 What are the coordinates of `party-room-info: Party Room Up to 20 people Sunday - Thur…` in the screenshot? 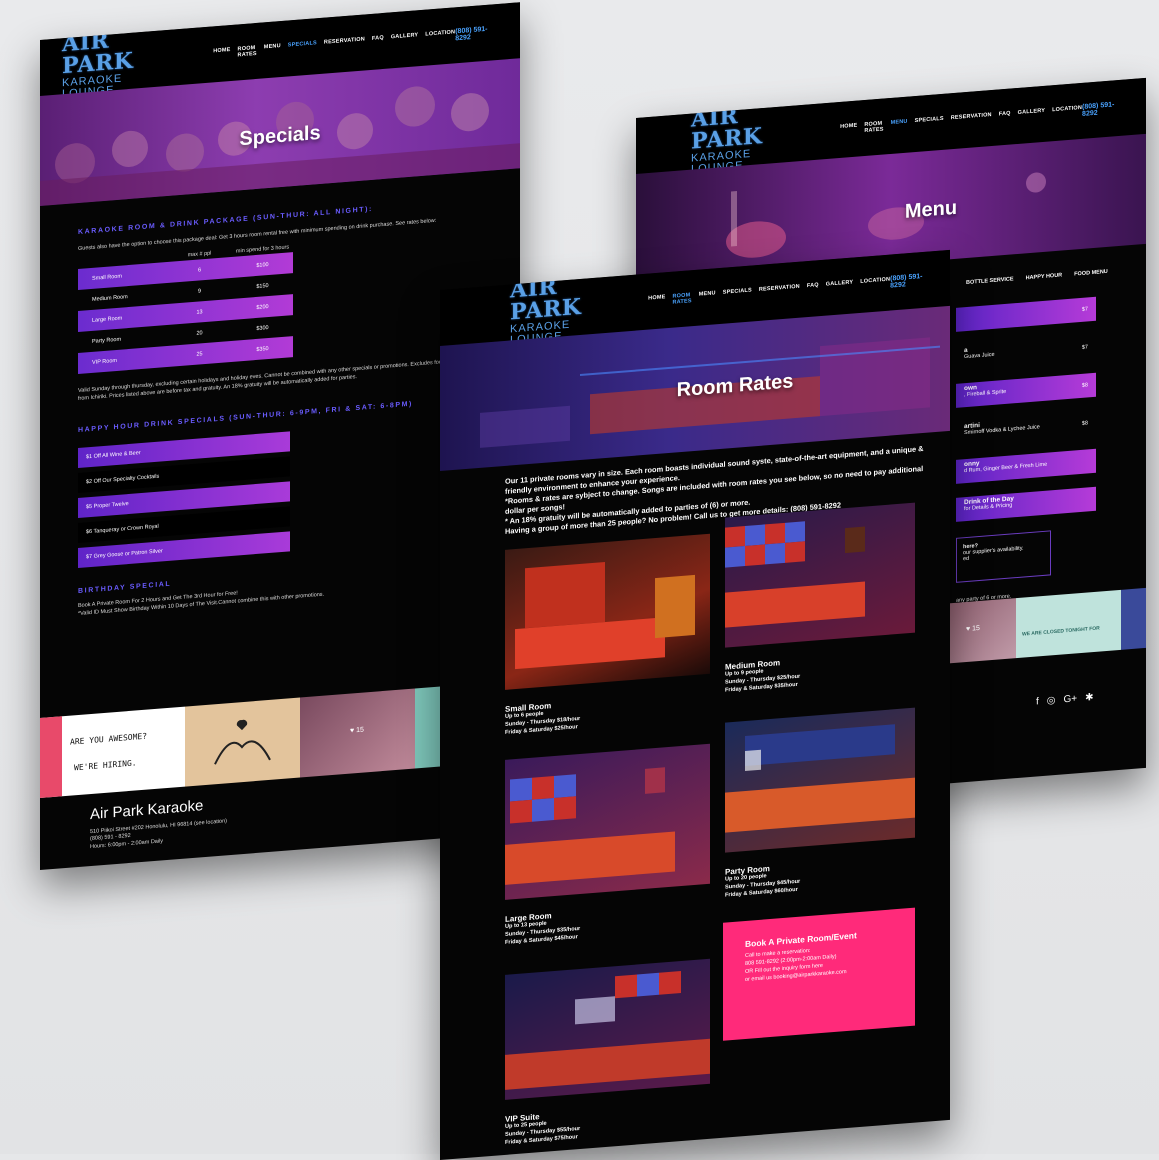 It's located at (763, 881).